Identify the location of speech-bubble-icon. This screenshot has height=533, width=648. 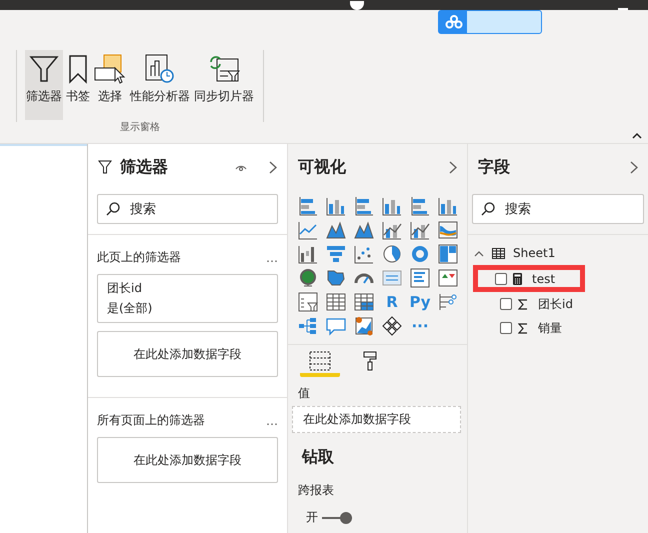
(336, 326).